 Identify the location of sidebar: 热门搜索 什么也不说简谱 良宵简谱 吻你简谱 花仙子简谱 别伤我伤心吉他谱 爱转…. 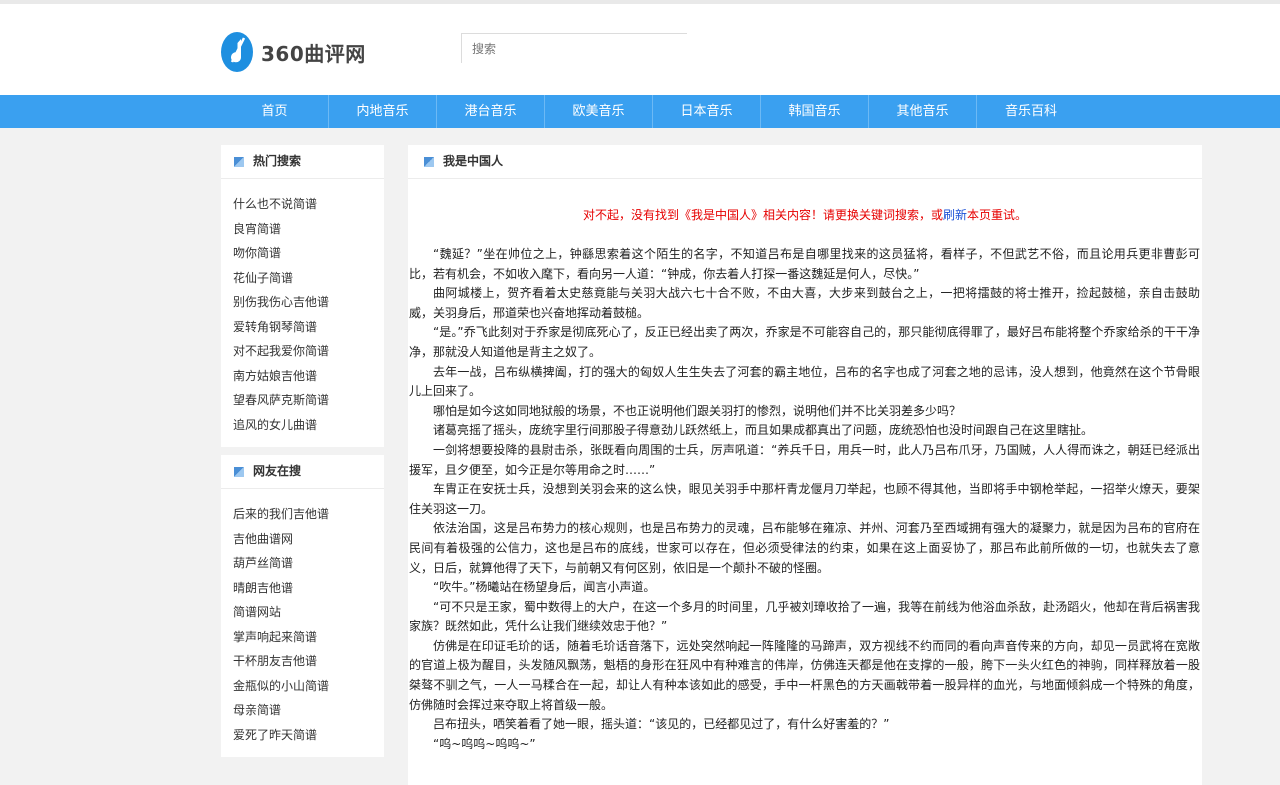
(302, 455).